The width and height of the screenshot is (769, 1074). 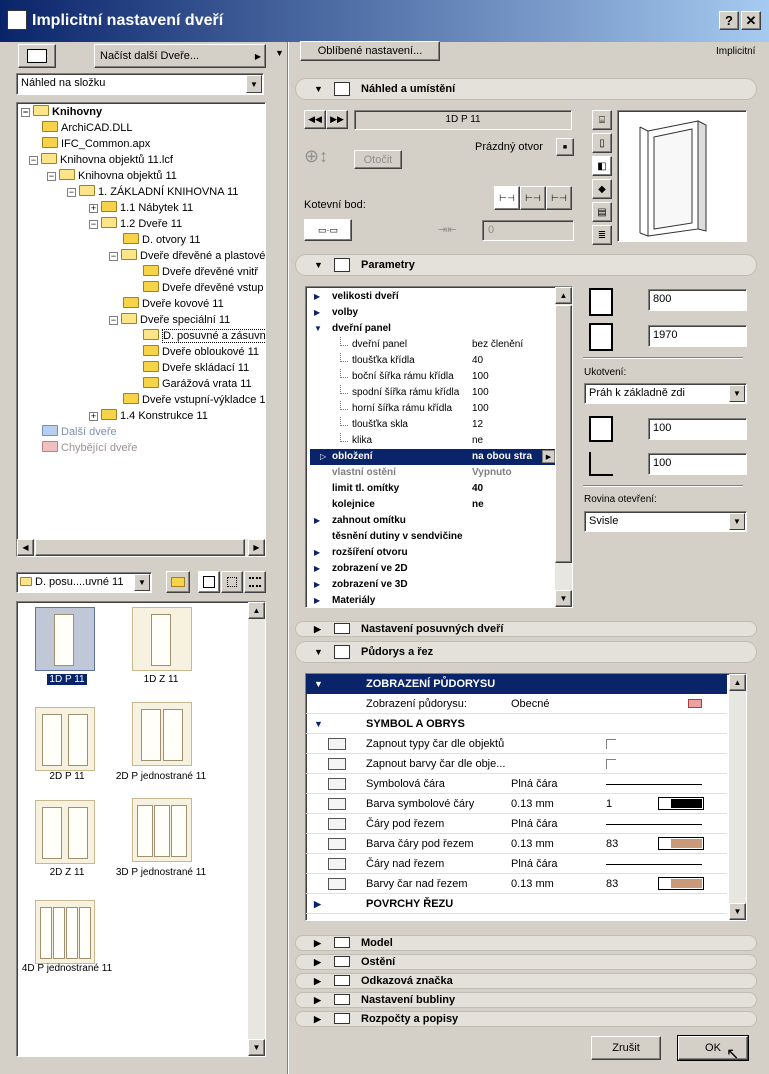 I want to click on floorplan-row: Barva symbolové čáry 0.13 mm 1, so click(x=516, y=804).